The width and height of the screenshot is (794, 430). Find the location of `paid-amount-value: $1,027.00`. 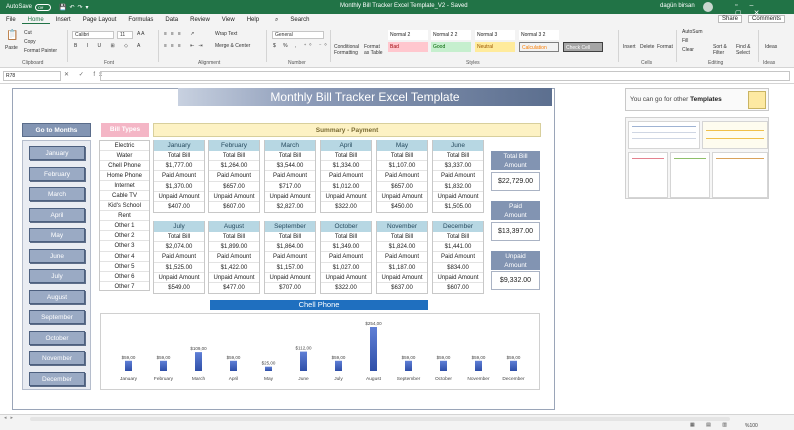

paid-amount-value: $1,027.00 is located at coordinates (346, 268).